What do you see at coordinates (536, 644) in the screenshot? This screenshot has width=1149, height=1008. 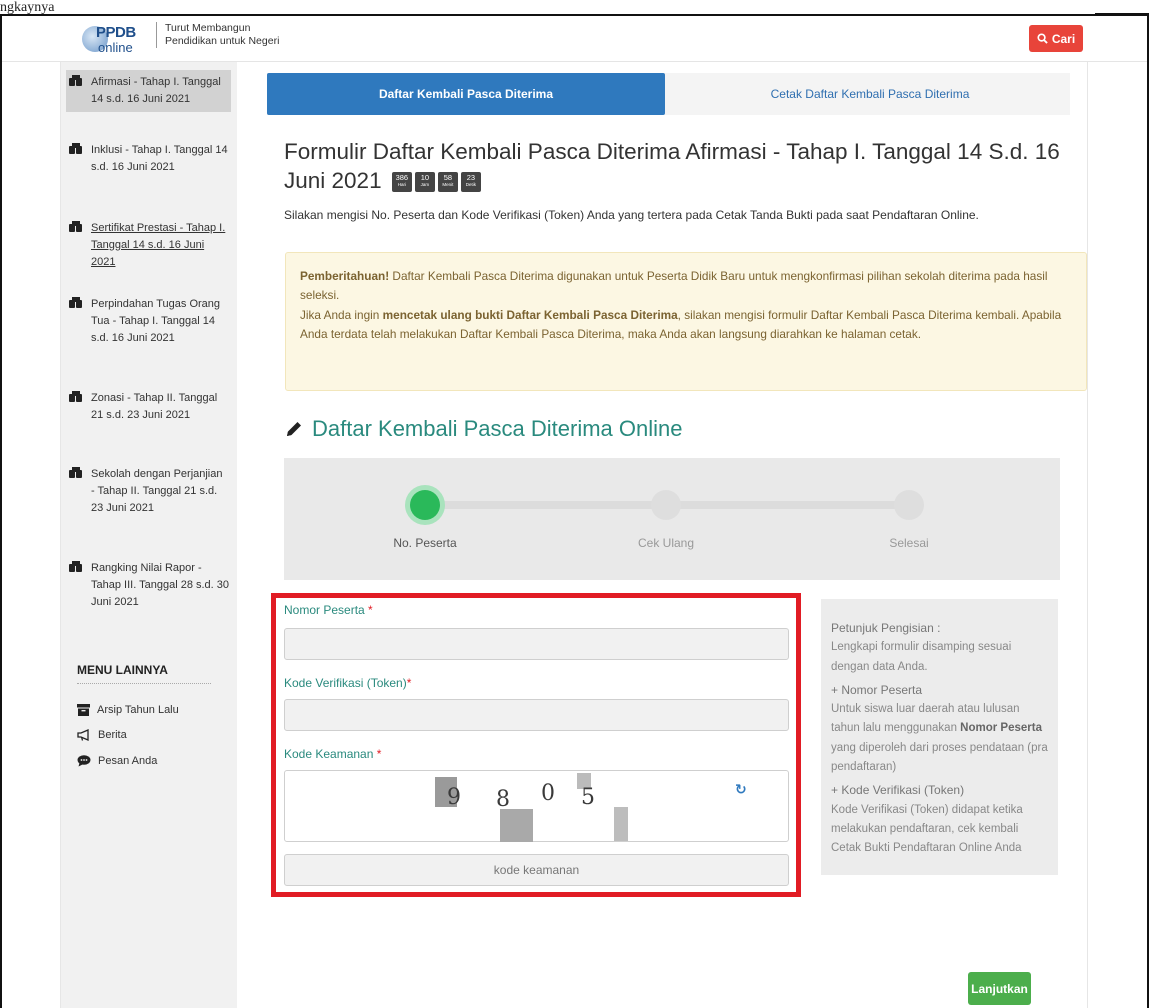 I see `nomor-peserta-input` at bounding box center [536, 644].